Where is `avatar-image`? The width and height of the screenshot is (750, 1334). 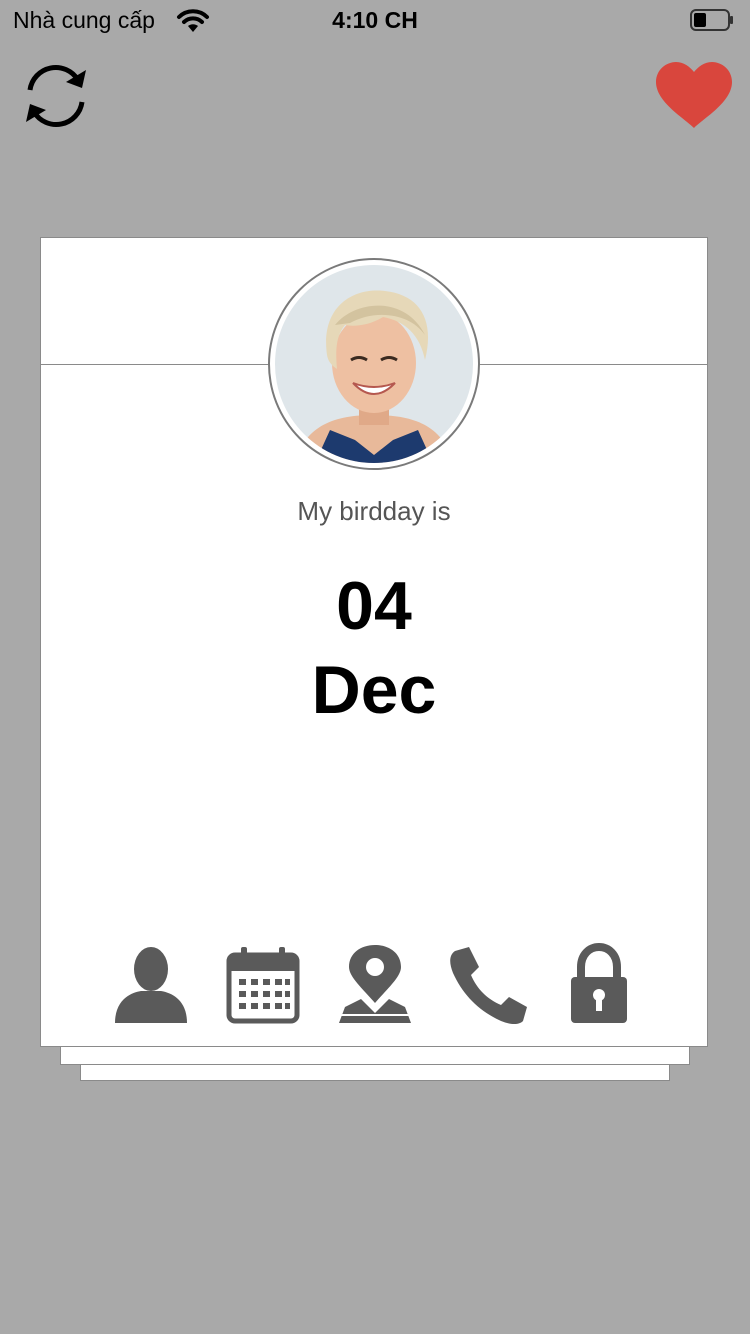 avatar-image is located at coordinates (374, 364).